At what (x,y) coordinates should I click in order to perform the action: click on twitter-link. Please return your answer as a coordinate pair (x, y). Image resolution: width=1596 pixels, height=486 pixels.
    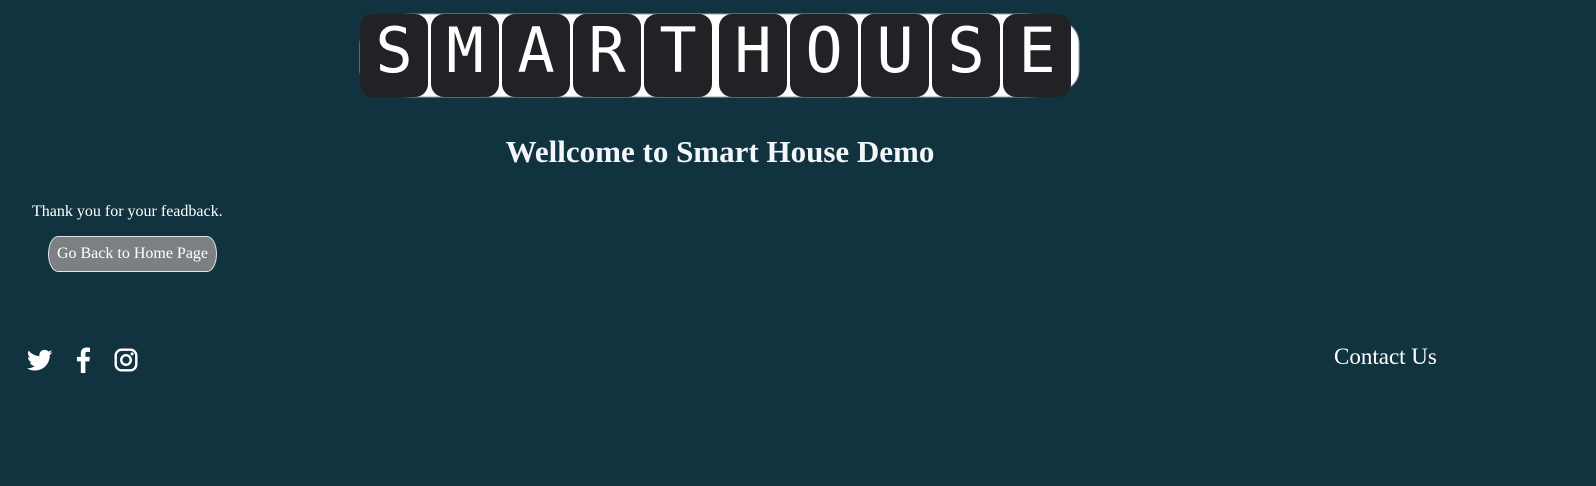
    Looking at the image, I should click on (40, 360).